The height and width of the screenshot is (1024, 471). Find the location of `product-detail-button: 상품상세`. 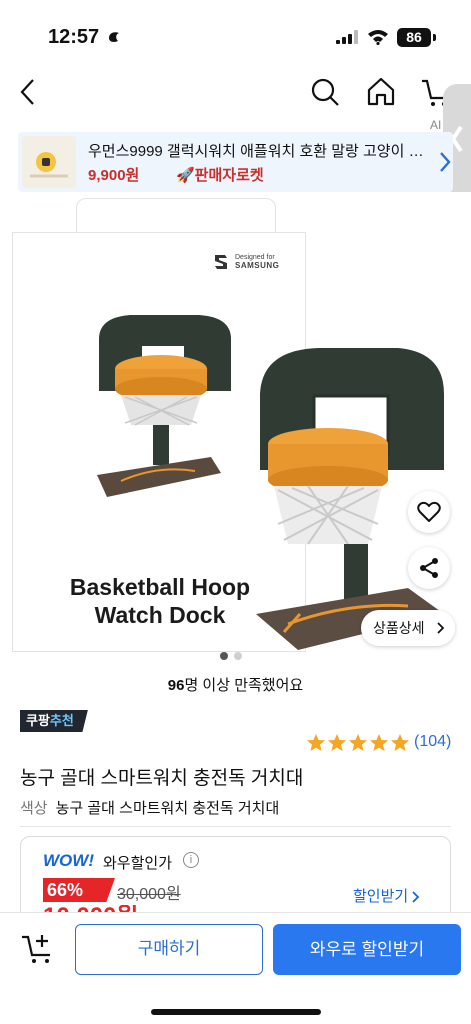

product-detail-button: 상품상세 is located at coordinates (408, 628).